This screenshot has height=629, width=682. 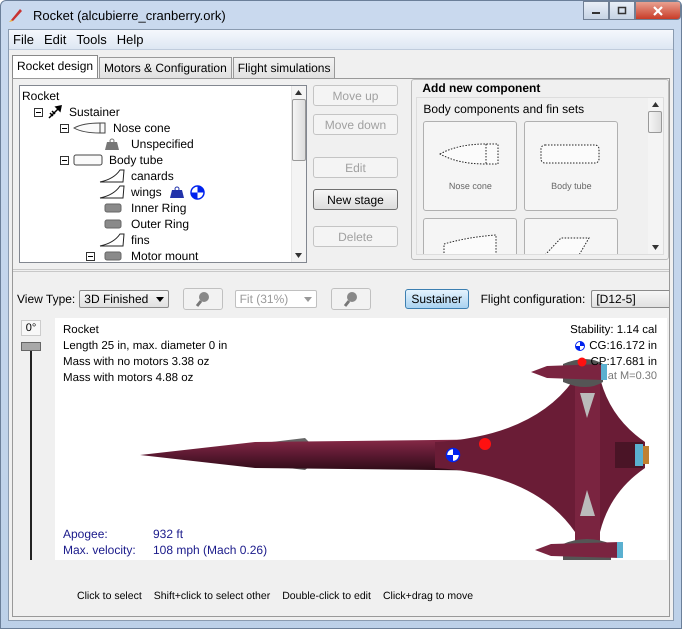 What do you see at coordinates (41, 96) in the screenshot?
I see `tree-item: Rocket` at bounding box center [41, 96].